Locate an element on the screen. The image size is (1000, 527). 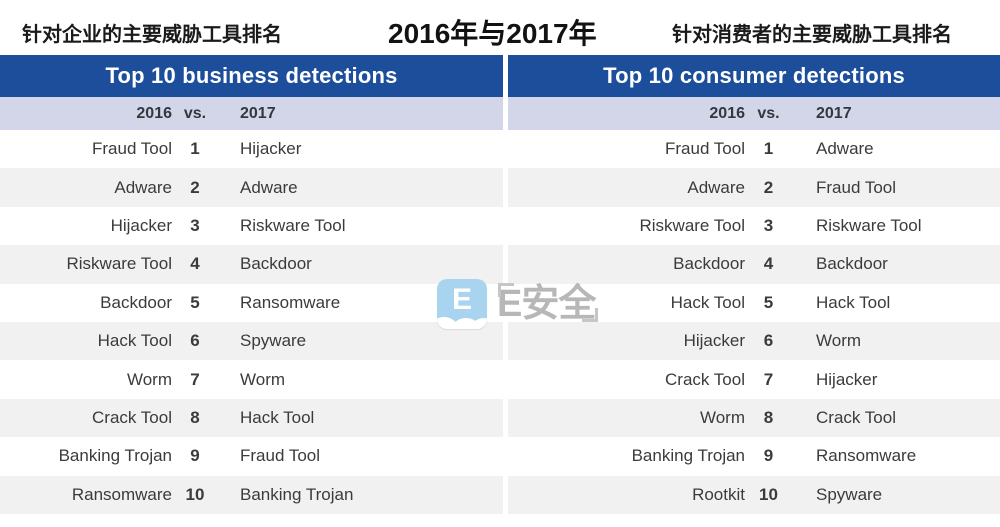
table-row: Fraud Tool 1 Adware is located at coordinates (754, 149).